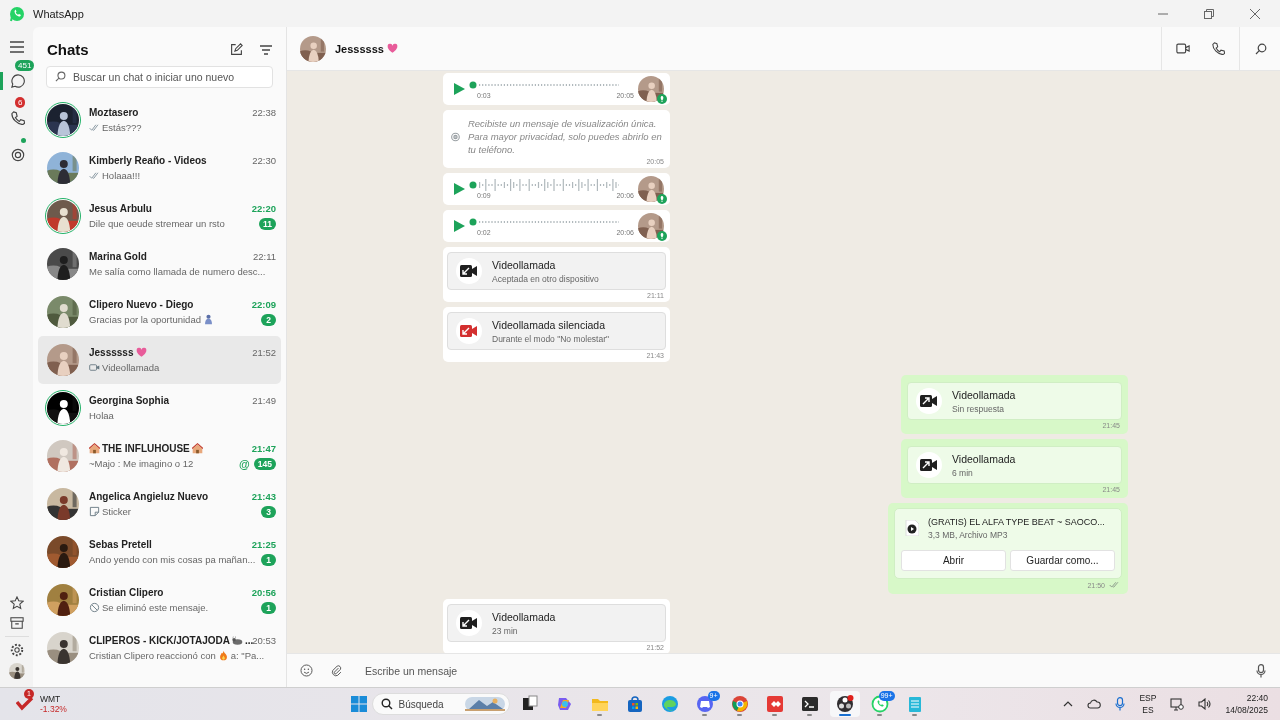 The width and height of the screenshot is (1280, 720). I want to click on file-details: 3,3 MB, Archivo MP3, so click(968, 535).